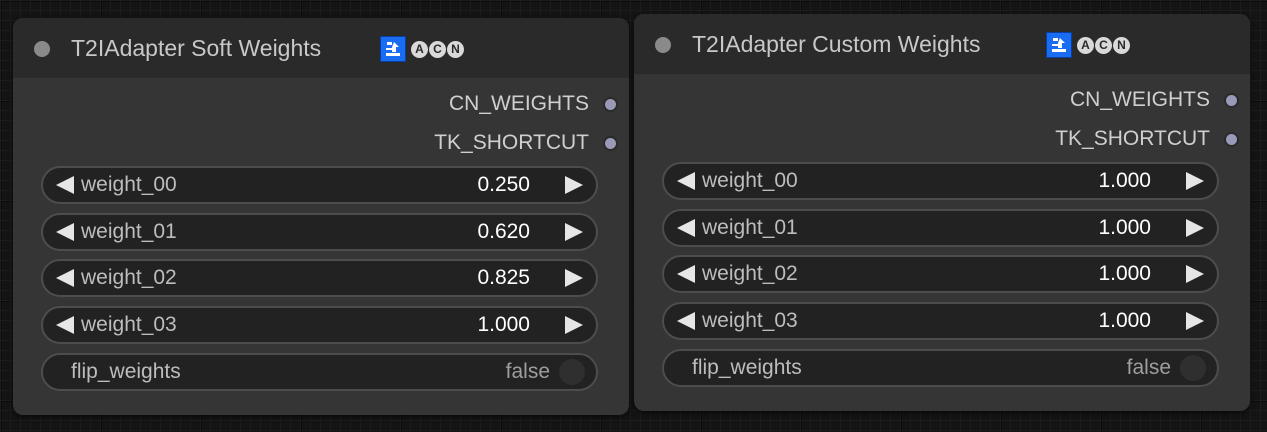 Image resolution: width=1267 pixels, height=432 pixels. I want to click on widget-value: 0.825, so click(503, 277).